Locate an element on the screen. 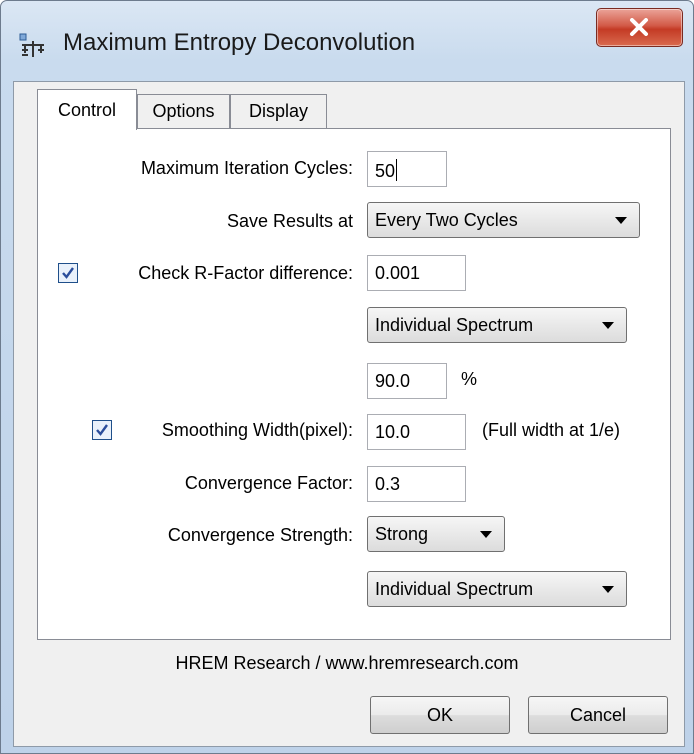  convergence-factor-input: 0.3 is located at coordinates (416, 484).